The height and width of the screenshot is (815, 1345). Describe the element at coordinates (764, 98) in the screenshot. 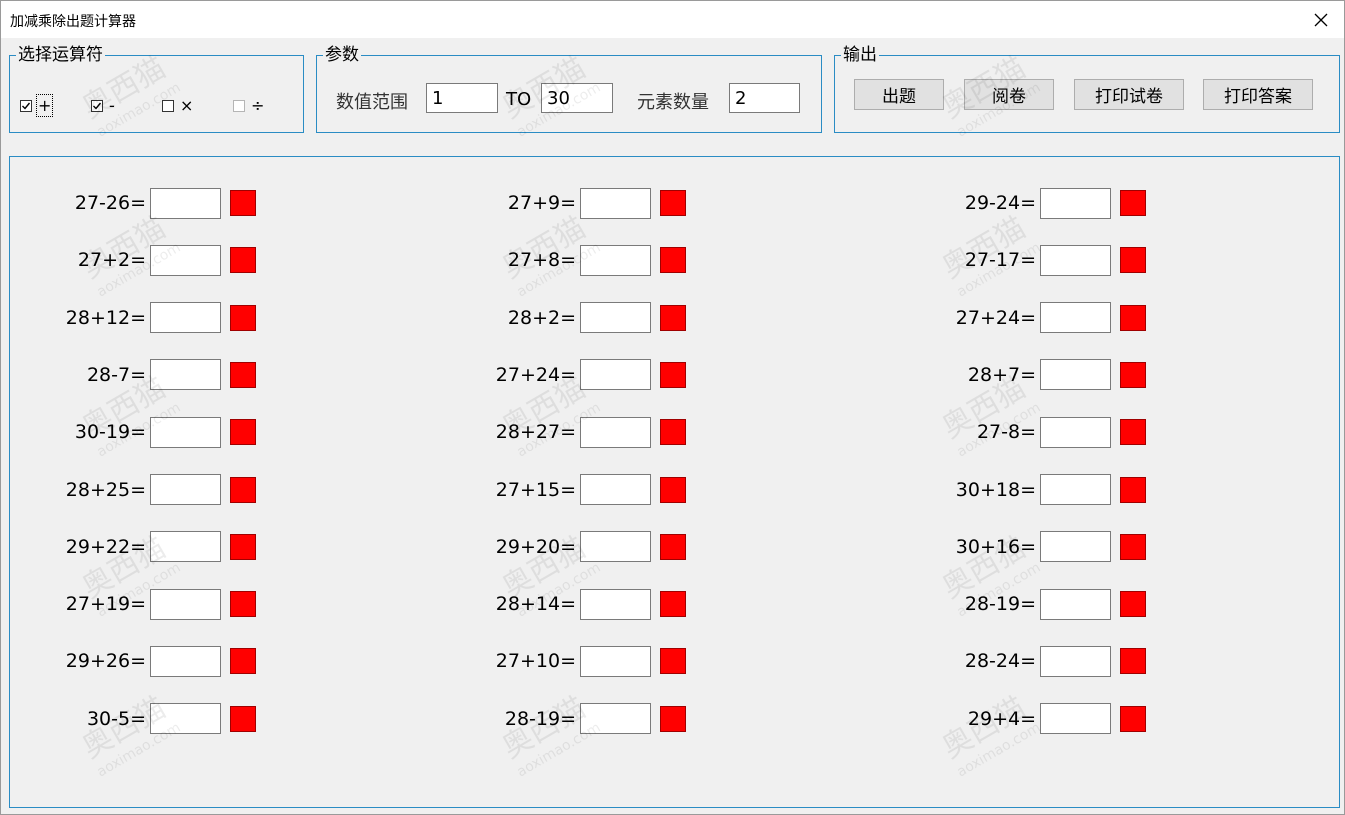

I see `count-input` at that location.